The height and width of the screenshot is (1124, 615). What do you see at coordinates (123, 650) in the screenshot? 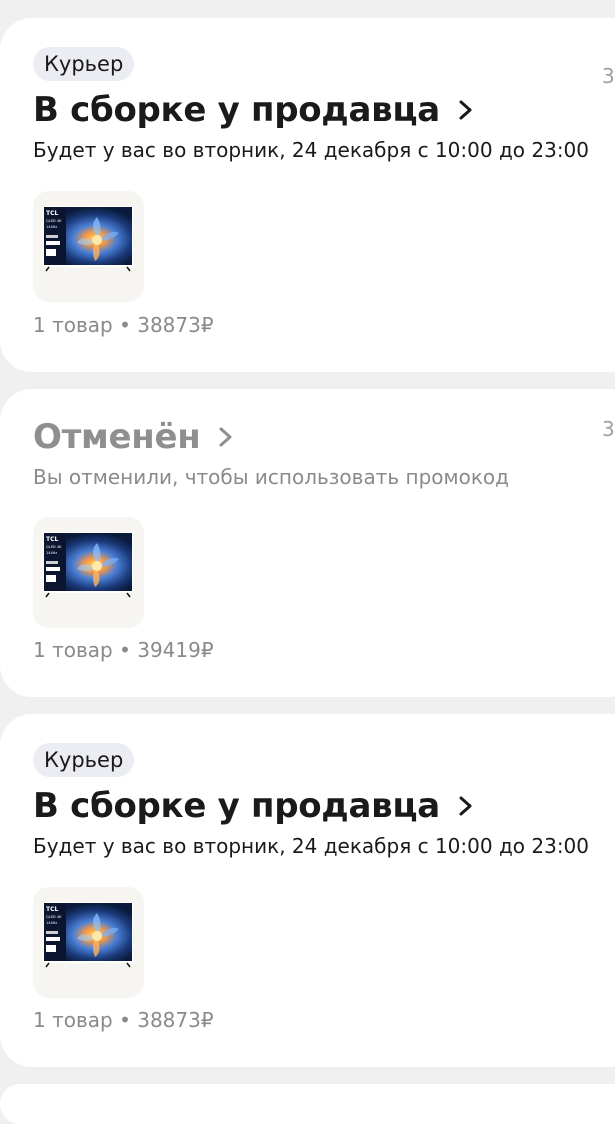
I see `order-summary: 1 товар • 39419₽` at bounding box center [123, 650].